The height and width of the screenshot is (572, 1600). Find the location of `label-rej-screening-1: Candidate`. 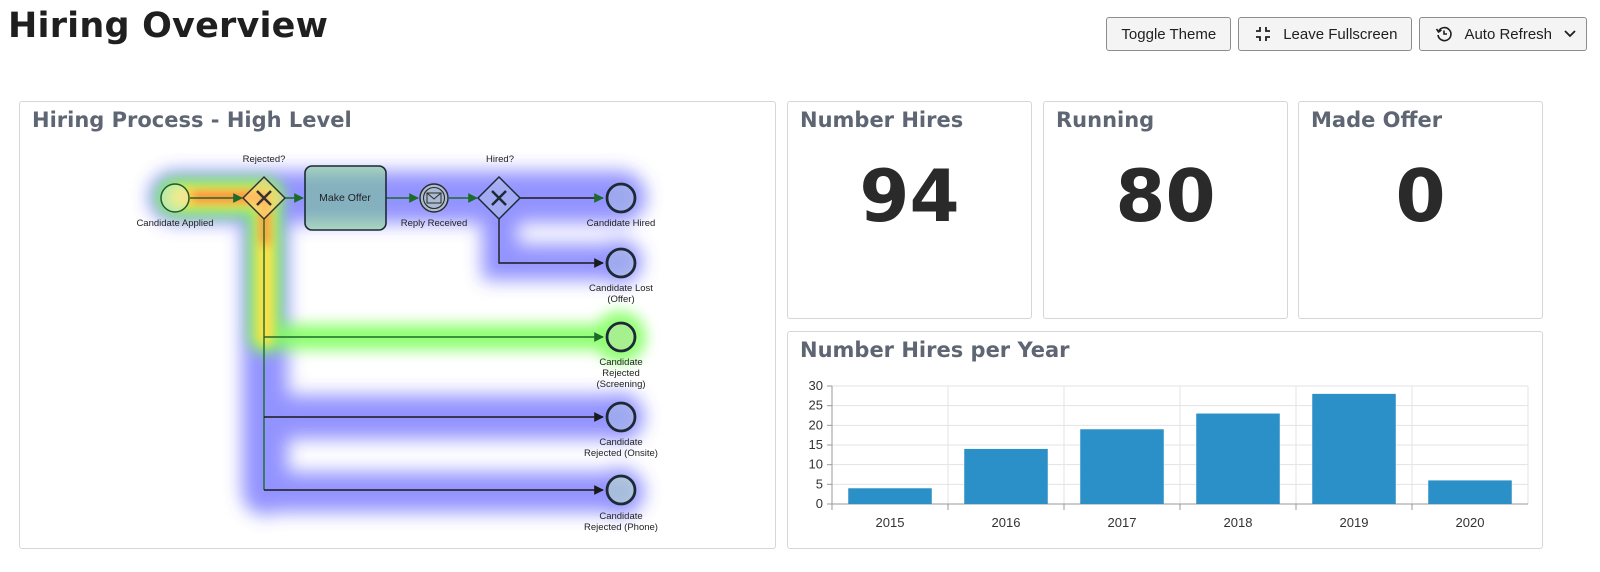

label-rej-screening-1: Candidate is located at coordinates (620, 362).